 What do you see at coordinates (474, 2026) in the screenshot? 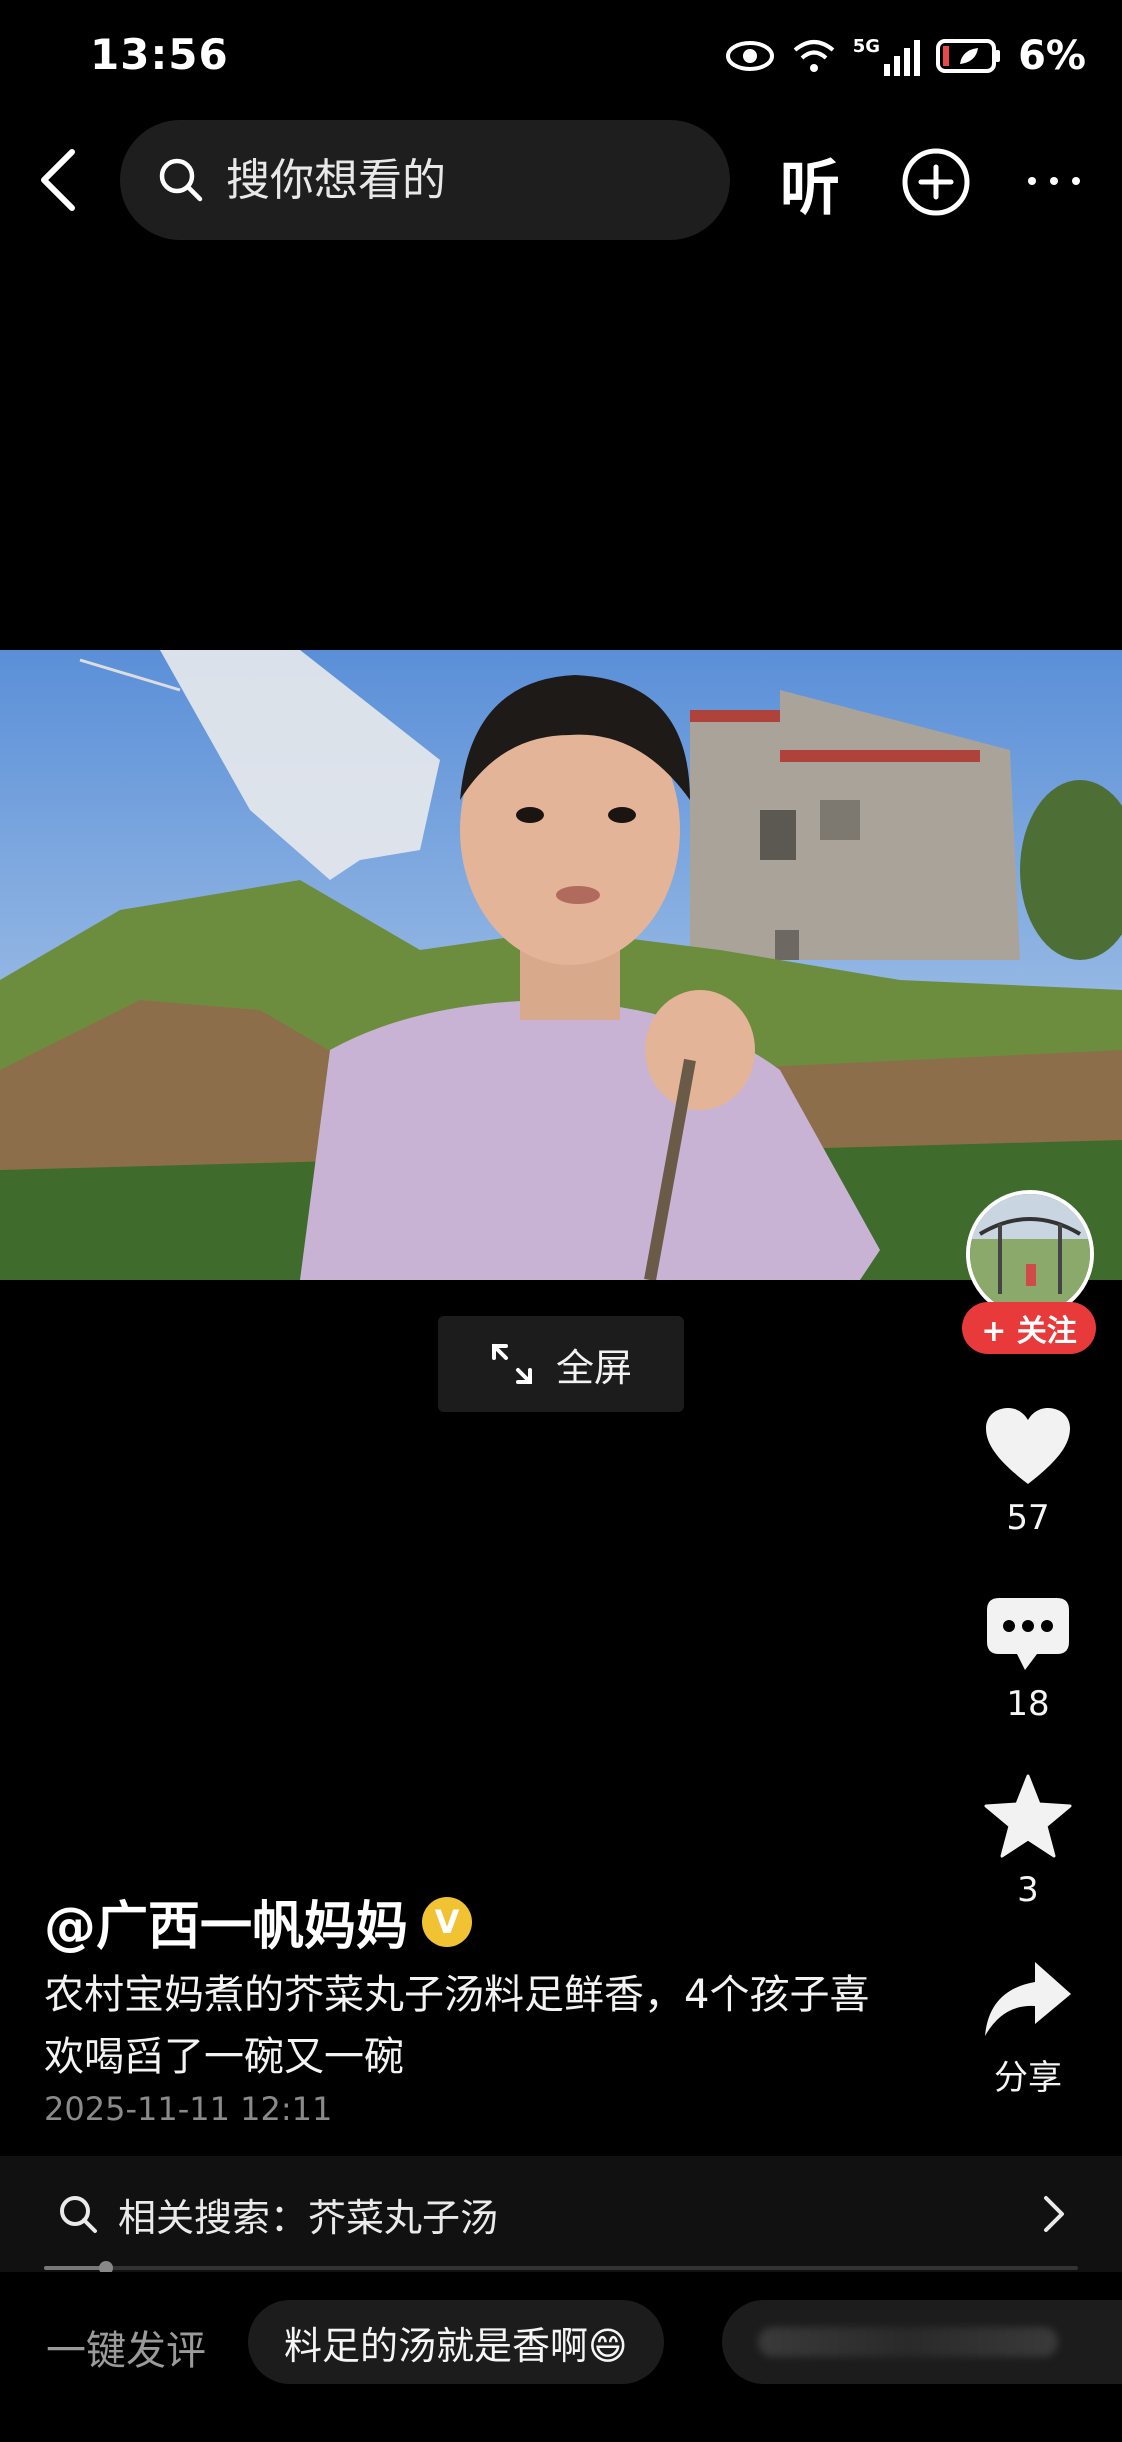
I see `video-description: 农村宝妈煮的芥菜丸子汤料足鲜香，4个孩子喜欢喝舀了一碗又一碗` at bounding box center [474, 2026].